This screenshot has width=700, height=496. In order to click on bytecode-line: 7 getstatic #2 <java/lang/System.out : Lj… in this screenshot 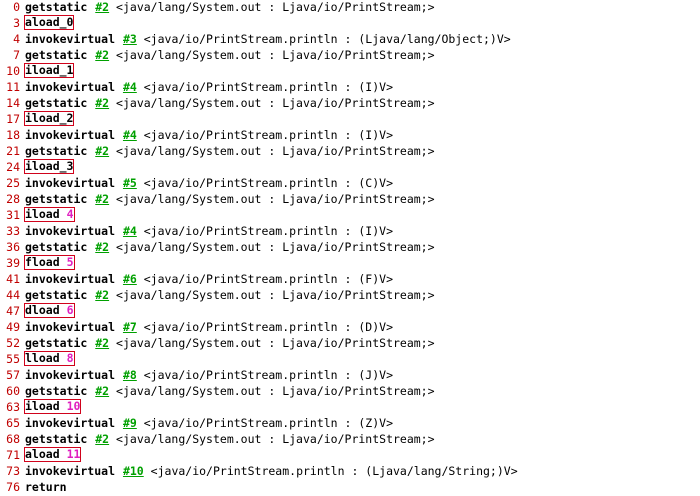, I will do `click(350, 55)`.